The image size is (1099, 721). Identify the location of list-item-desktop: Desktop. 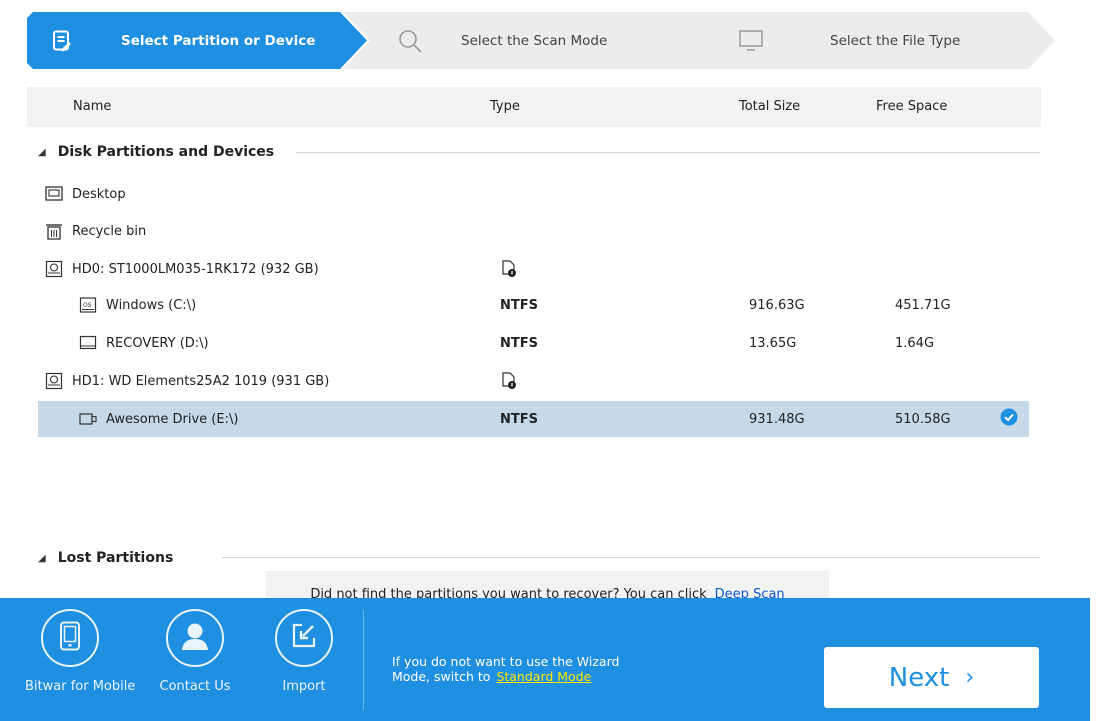
(533, 194).